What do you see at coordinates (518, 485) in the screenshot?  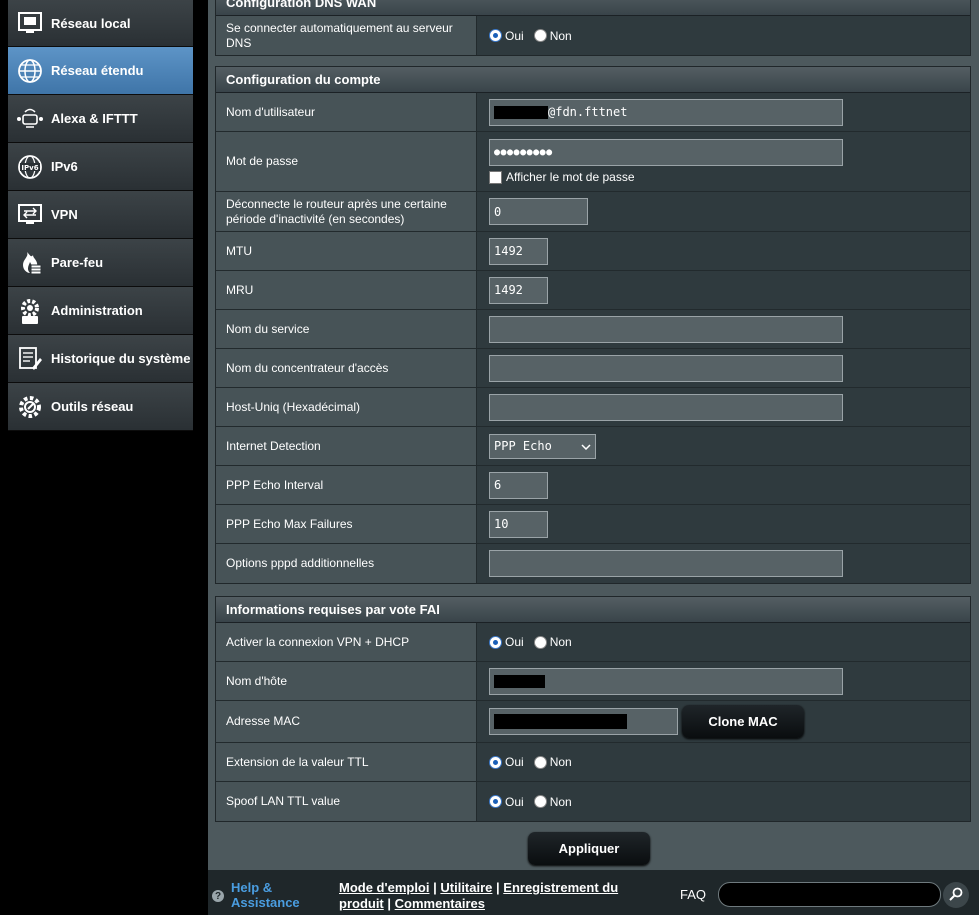 I see `ppp-echo-interval-input: 6` at bounding box center [518, 485].